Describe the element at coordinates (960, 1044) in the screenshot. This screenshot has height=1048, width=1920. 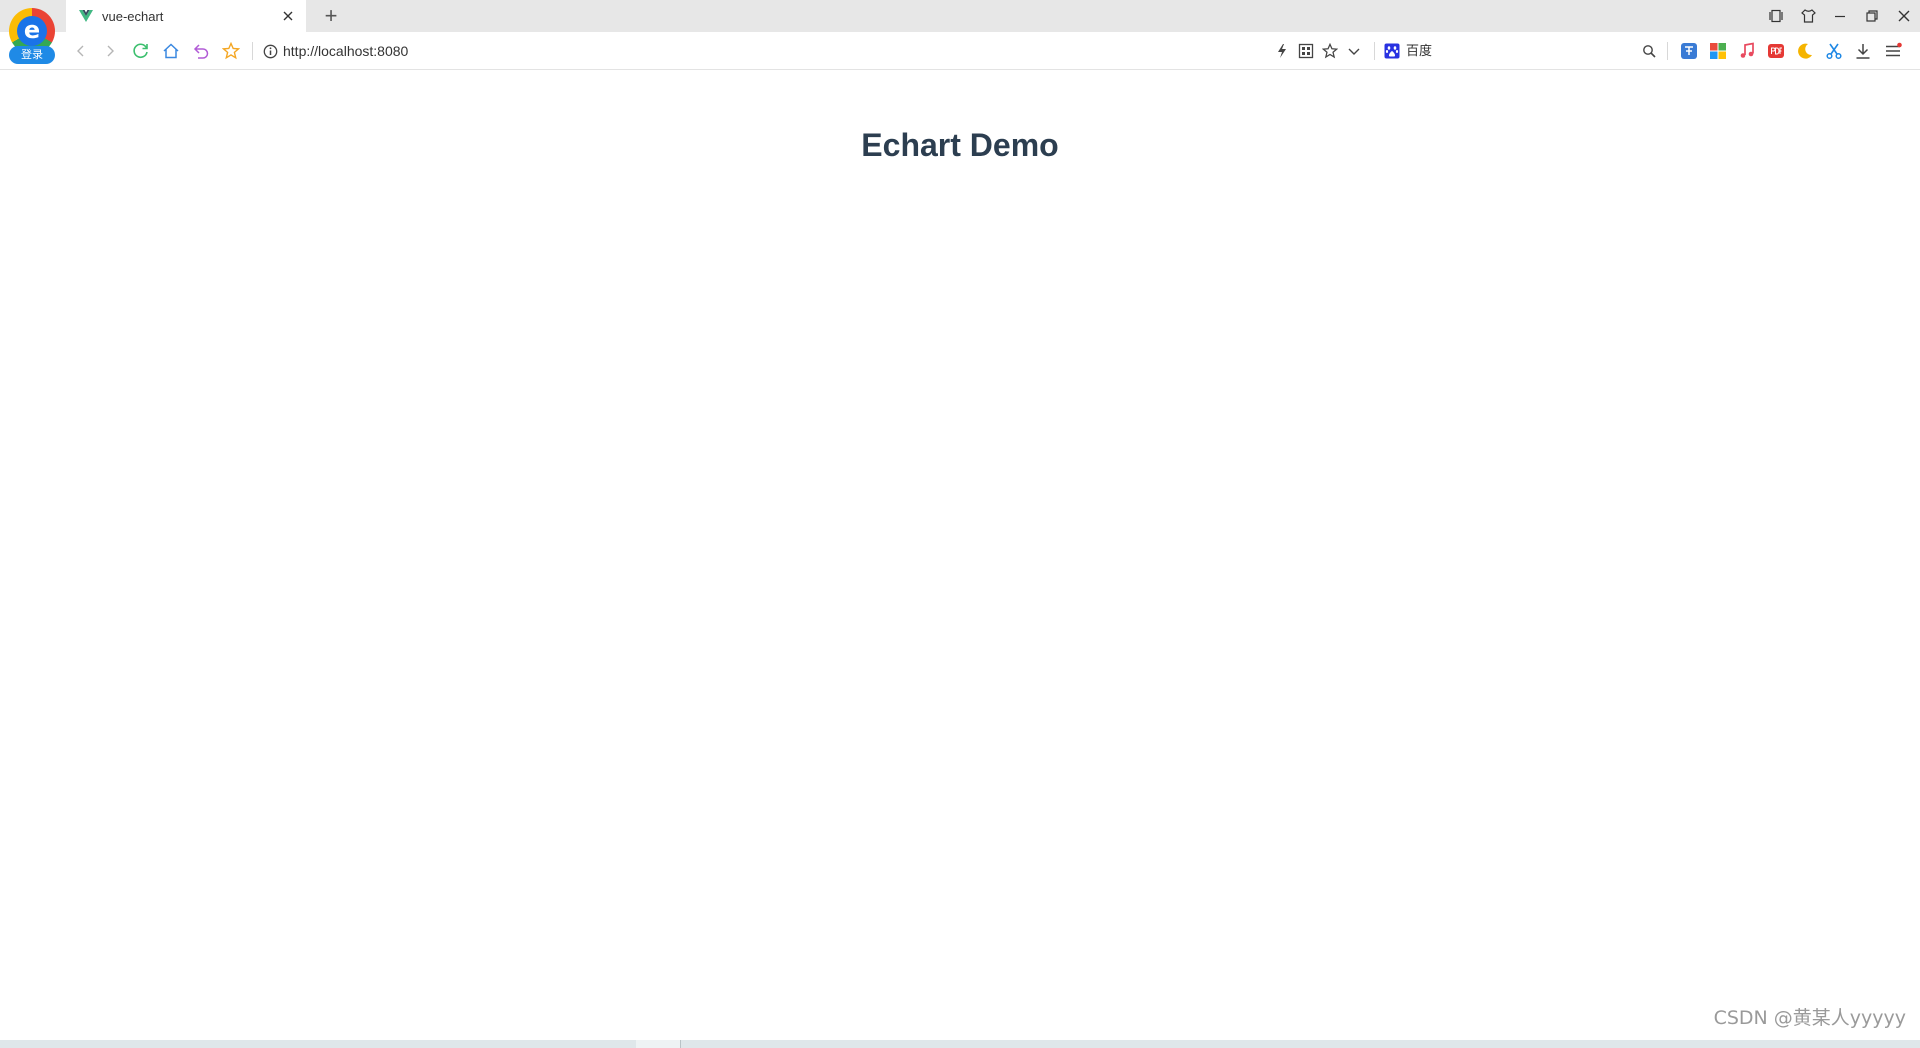
I see `status-bar` at that location.